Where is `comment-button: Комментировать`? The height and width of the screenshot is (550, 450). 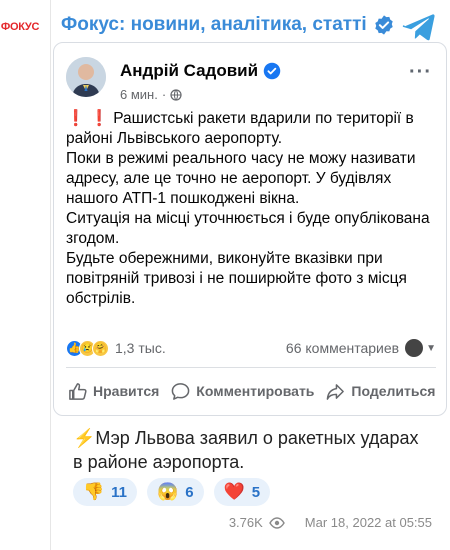 comment-button: Комментировать is located at coordinates (242, 391).